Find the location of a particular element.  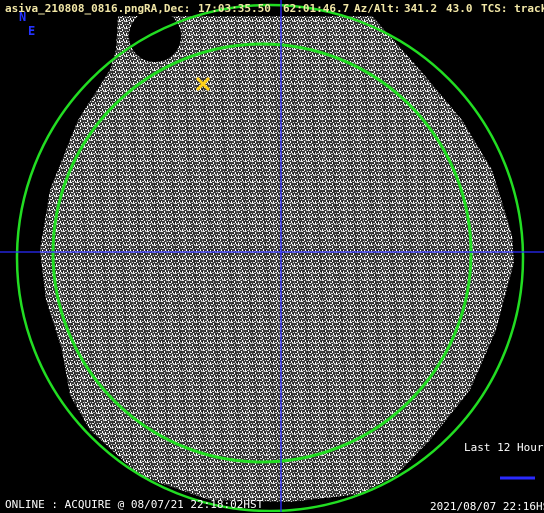

dec-value: 62:01:46.7 is located at coordinates (316, 8).